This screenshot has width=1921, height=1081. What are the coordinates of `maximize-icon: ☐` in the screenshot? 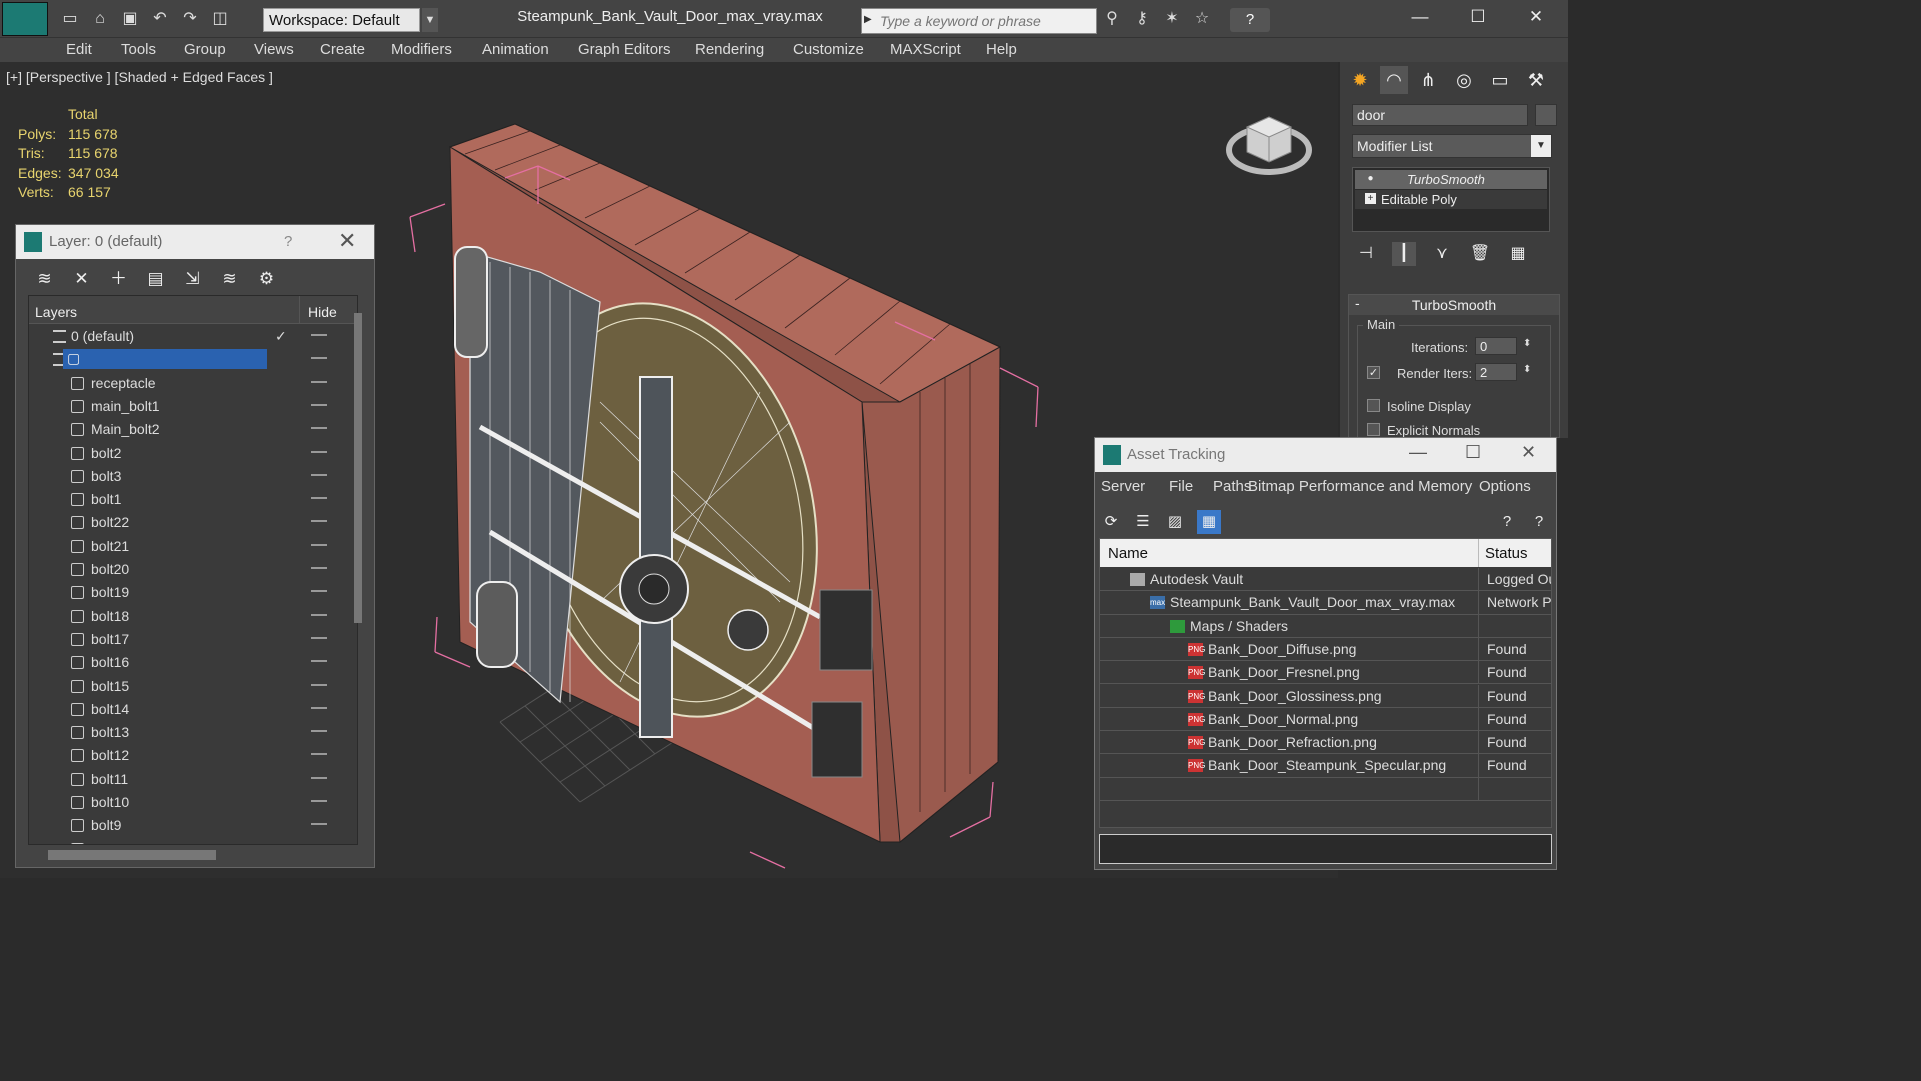 It's located at (1478, 17).